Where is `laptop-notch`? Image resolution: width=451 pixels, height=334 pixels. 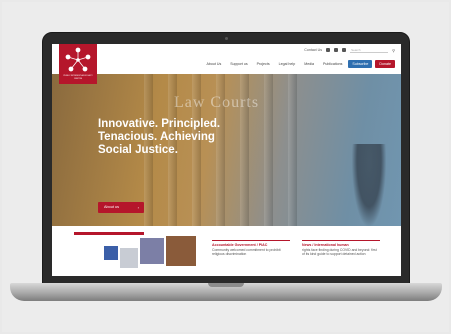
laptop-notch is located at coordinates (226, 285).